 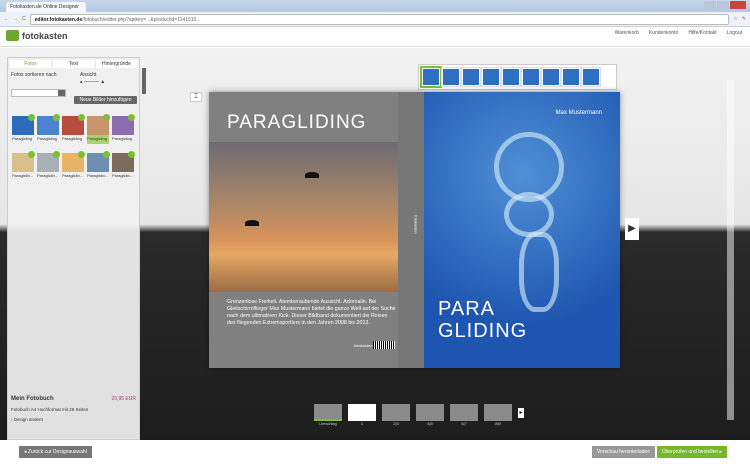 I want to click on back-to-design-button: ◂ Zurück zur Designauswahl, so click(x=55, y=452).